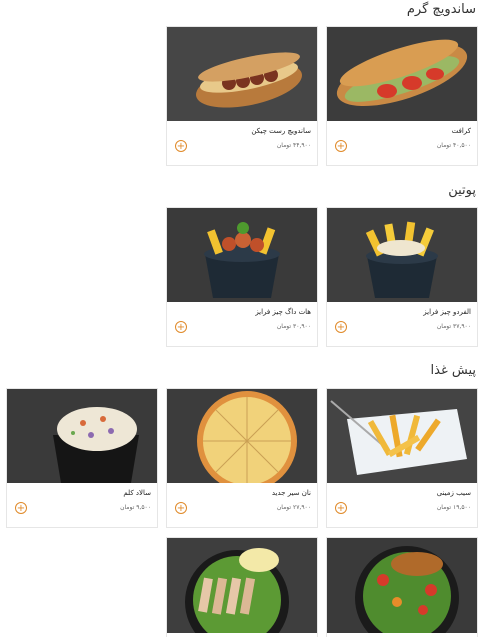 The height and width of the screenshot is (637, 488). I want to click on item-price: ۴۴,۹۰۰ تومان, so click(293, 145).